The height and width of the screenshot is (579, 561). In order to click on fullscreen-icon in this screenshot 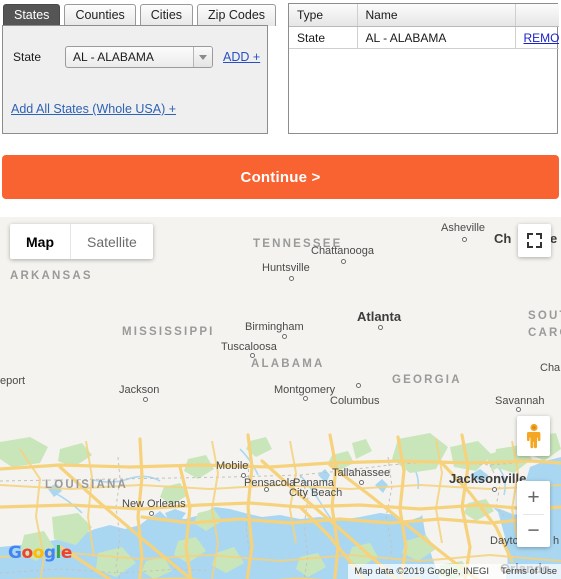, I will do `click(534, 240)`.